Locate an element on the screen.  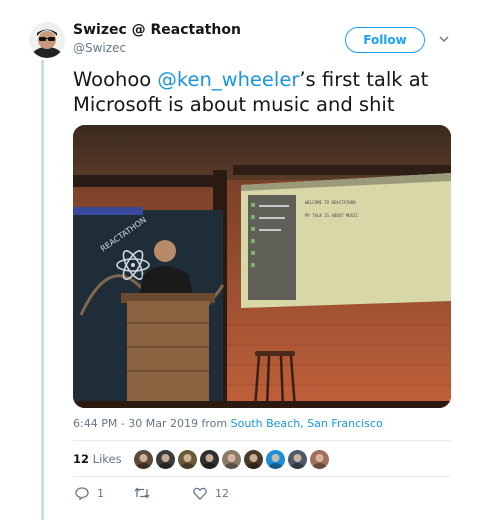
likes-summary: 12 Likes is located at coordinates (97, 459).